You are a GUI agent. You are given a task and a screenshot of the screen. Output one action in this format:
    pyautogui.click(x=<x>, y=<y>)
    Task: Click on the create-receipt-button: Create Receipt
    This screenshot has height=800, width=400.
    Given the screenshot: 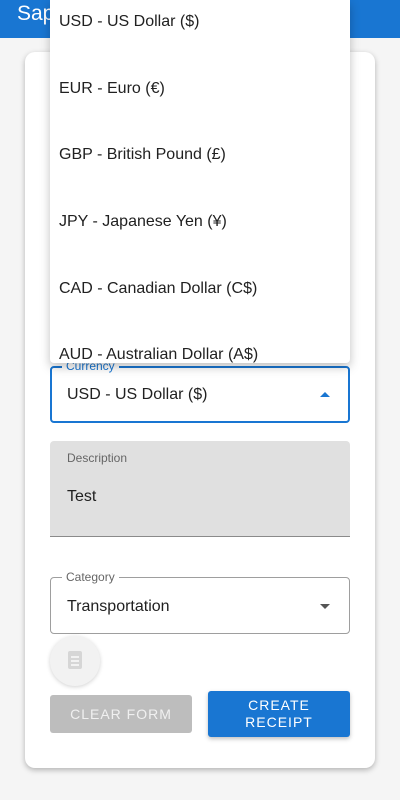 What is the action you would take?
    pyautogui.click(x=279, y=714)
    